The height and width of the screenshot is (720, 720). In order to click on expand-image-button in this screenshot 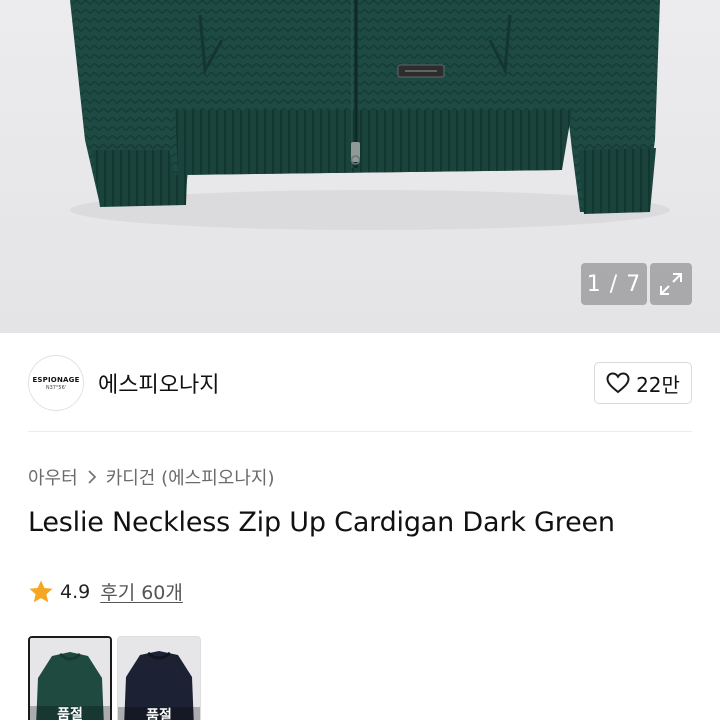, I will do `click(671, 284)`.